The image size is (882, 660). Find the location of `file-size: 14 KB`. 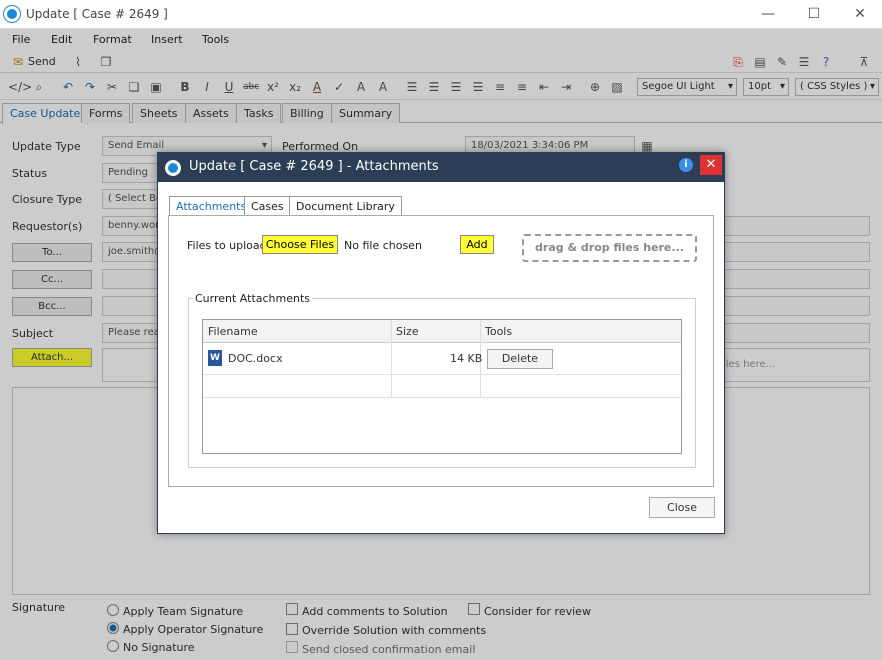

file-size: 14 KB is located at coordinates (466, 358).